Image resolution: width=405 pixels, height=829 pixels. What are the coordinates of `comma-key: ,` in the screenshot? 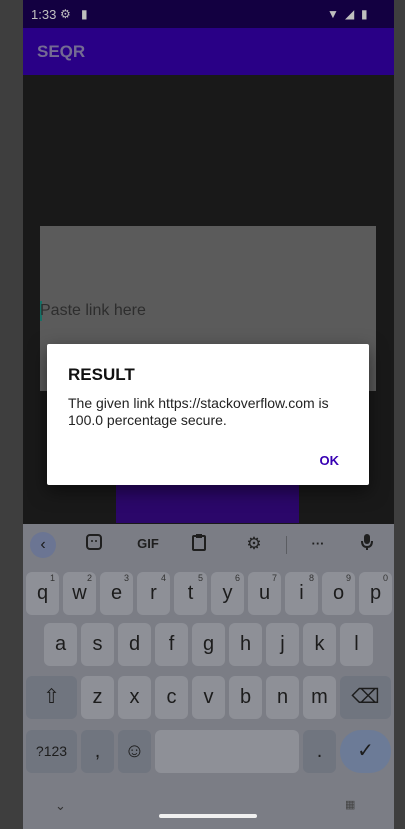 It's located at (97, 751).